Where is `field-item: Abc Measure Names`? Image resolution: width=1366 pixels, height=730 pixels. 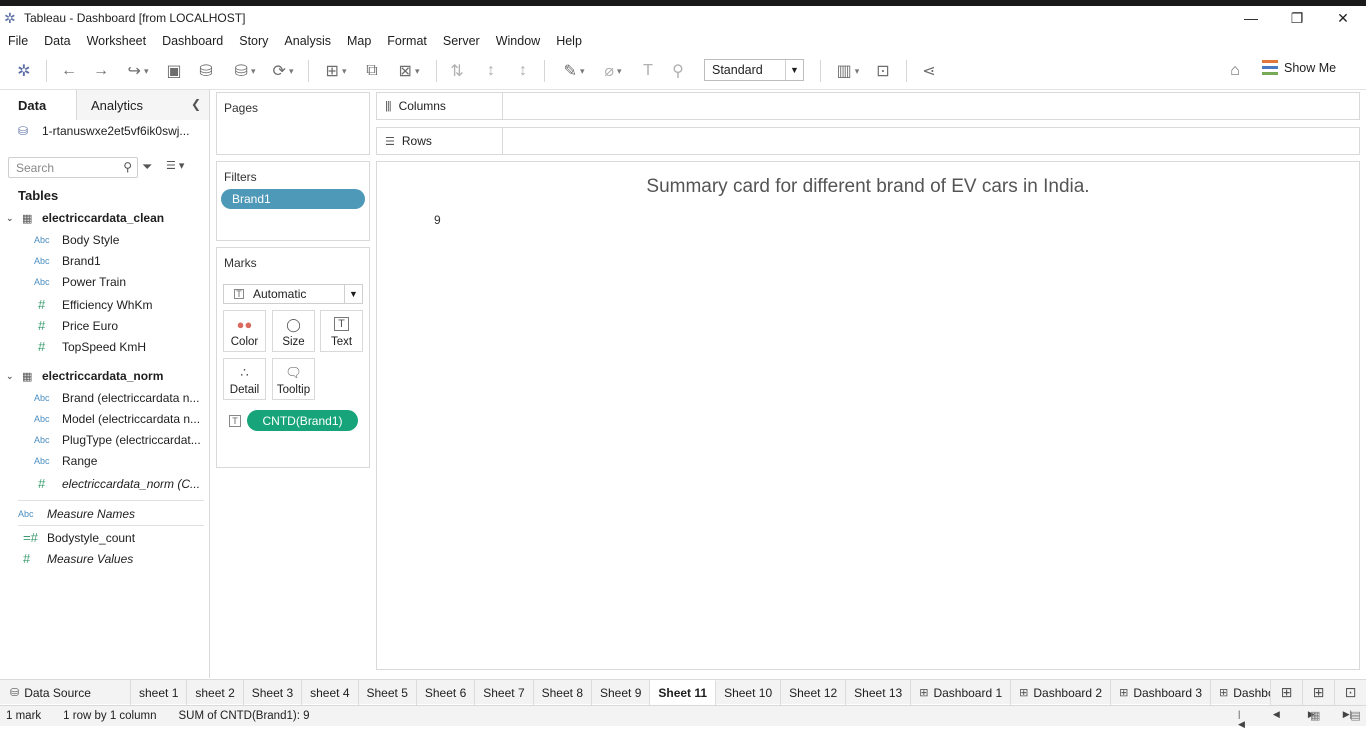 field-item: Abc Measure Names is located at coordinates (76, 514).